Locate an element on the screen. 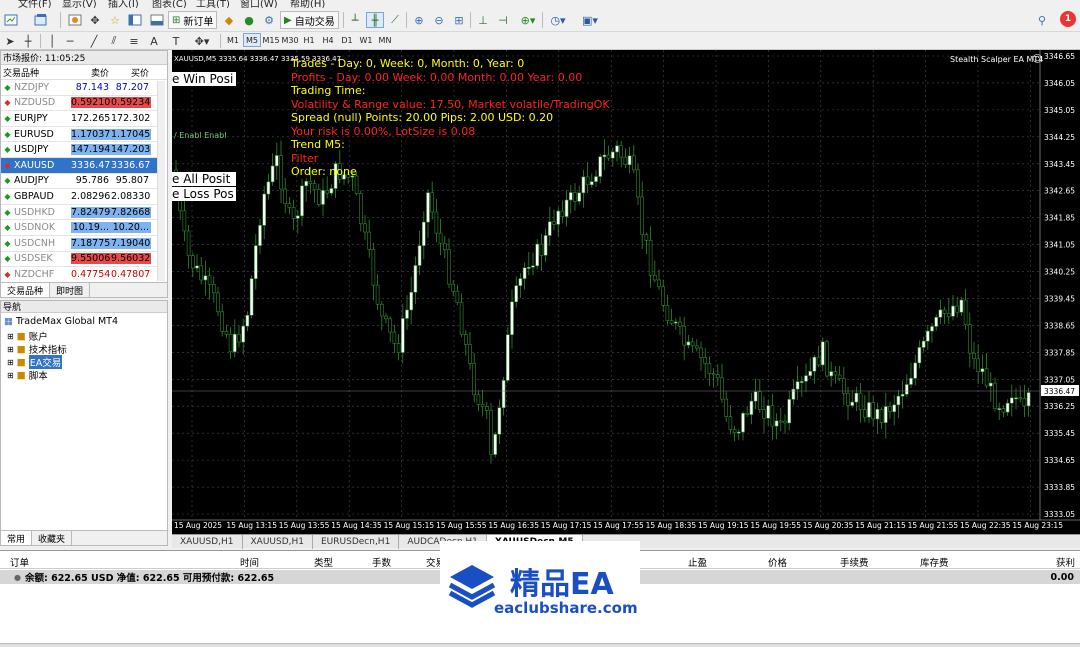  menu-insert: 插入(I) is located at coordinates (123, 4).